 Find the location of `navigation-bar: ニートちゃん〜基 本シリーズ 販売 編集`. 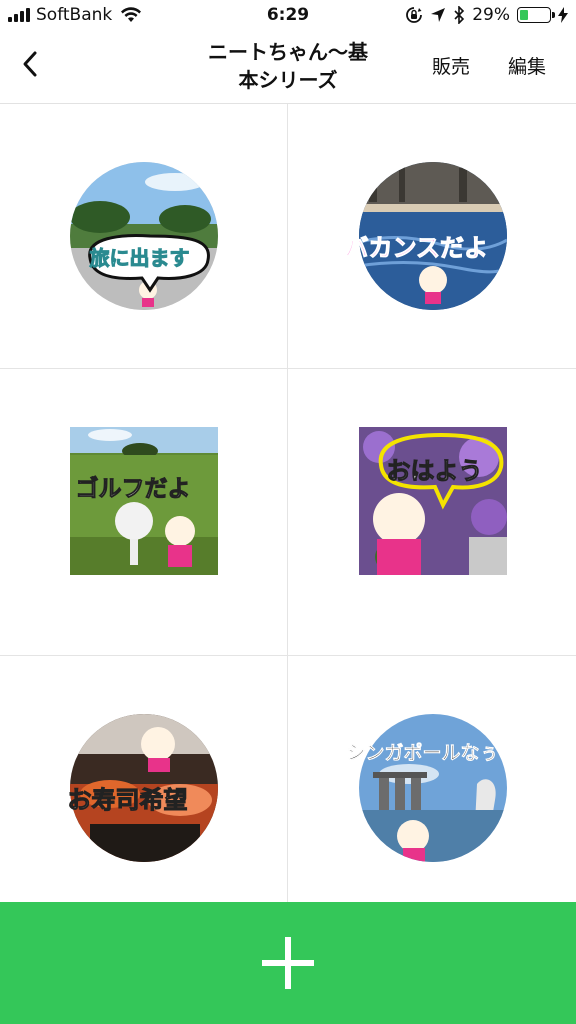

navigation-bar: ニートちゃん〜基 本シリーズ 販売 編集 is located at coordinates (288, 68).